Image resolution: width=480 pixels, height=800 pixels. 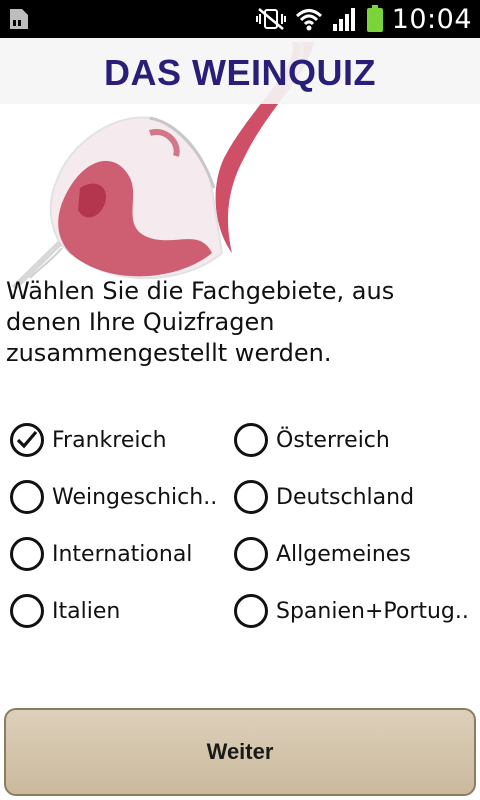 I want to click on option-international: International, so click(x=101, y=554).